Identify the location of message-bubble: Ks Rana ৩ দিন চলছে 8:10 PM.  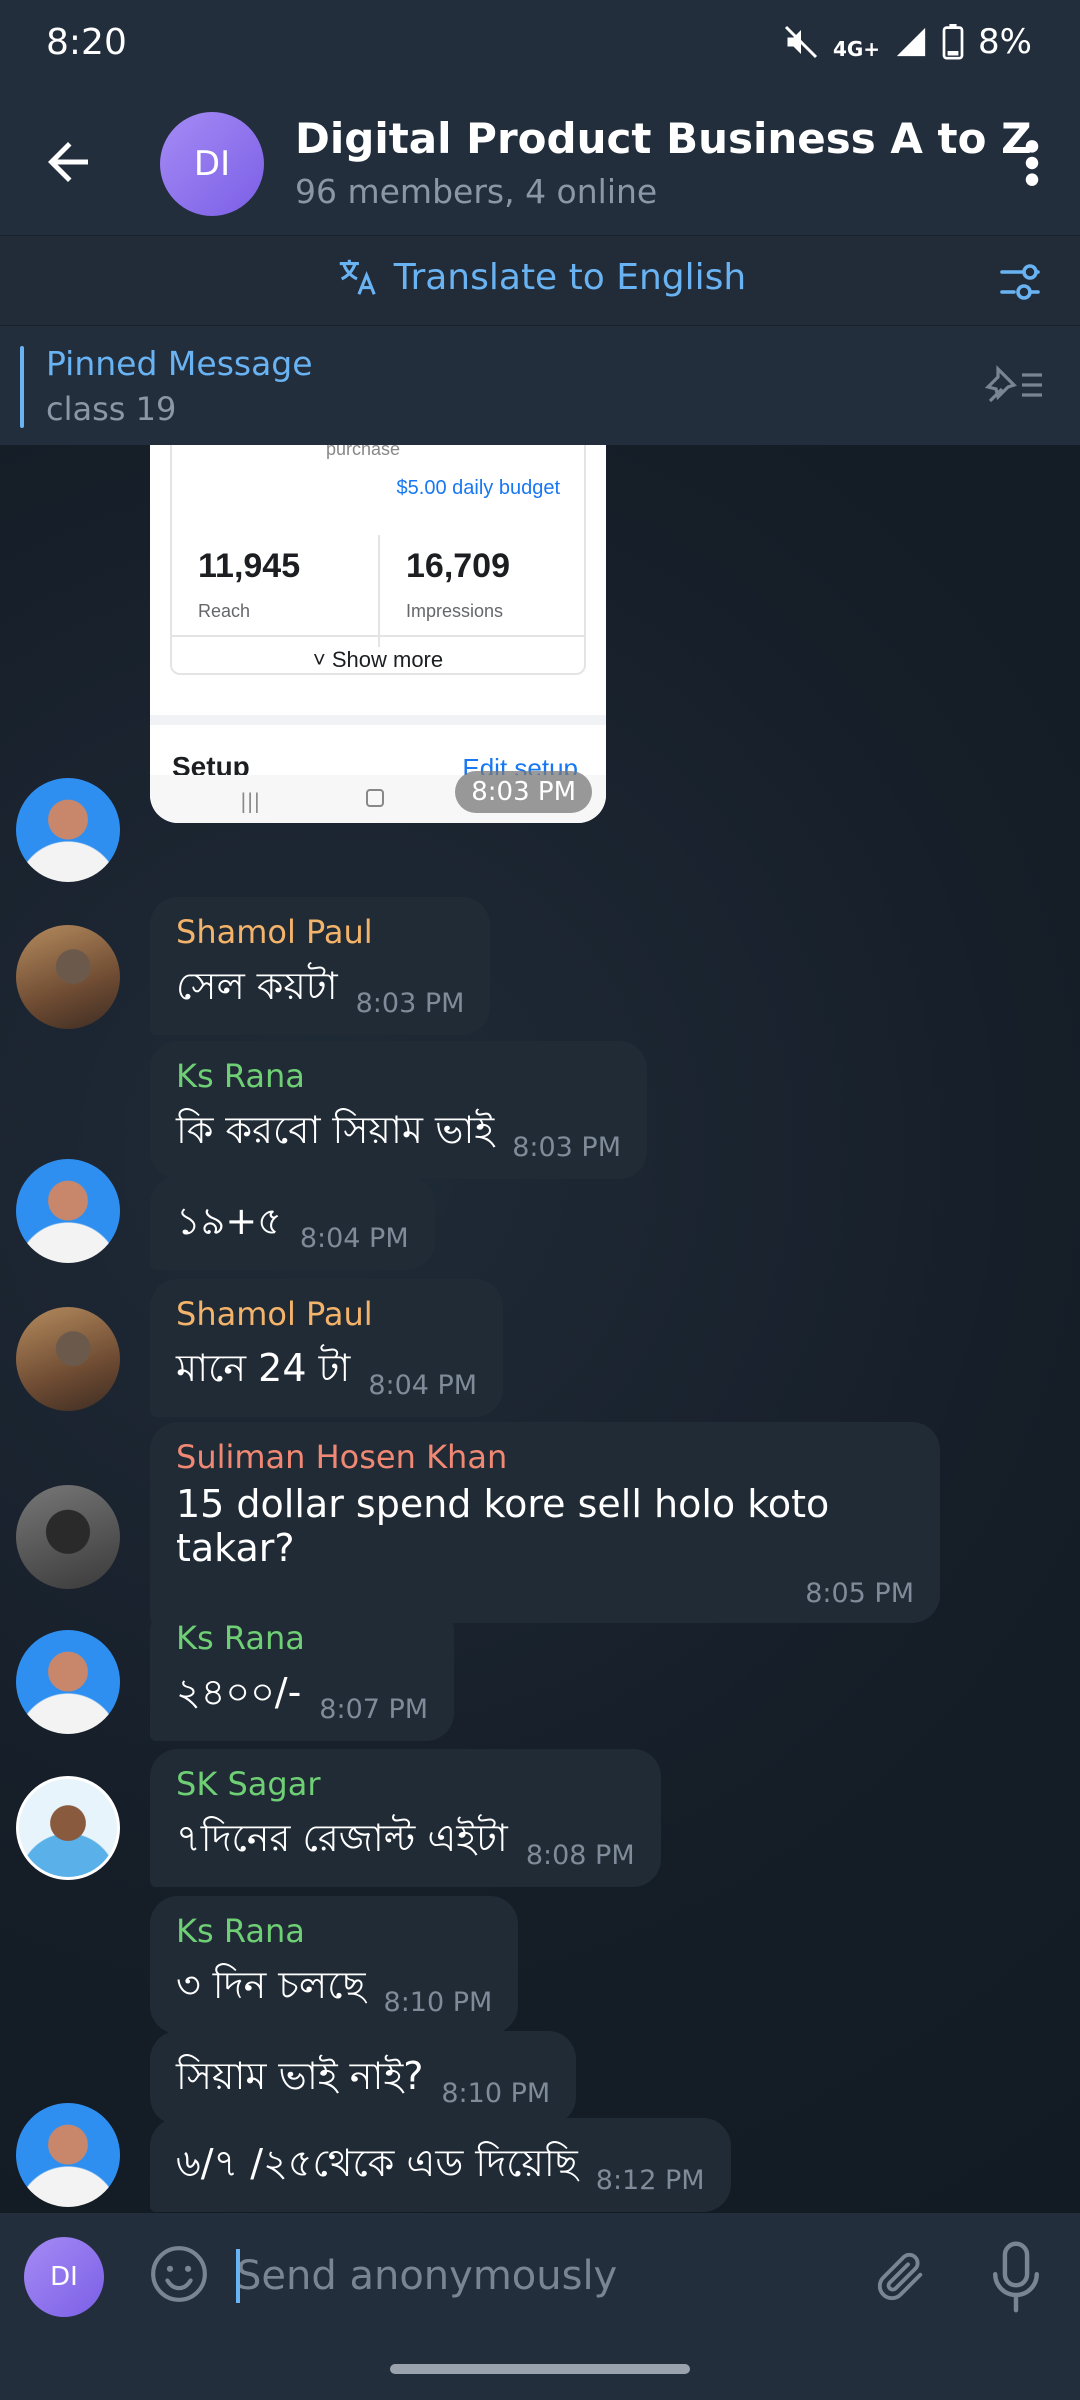
(334, 1965).